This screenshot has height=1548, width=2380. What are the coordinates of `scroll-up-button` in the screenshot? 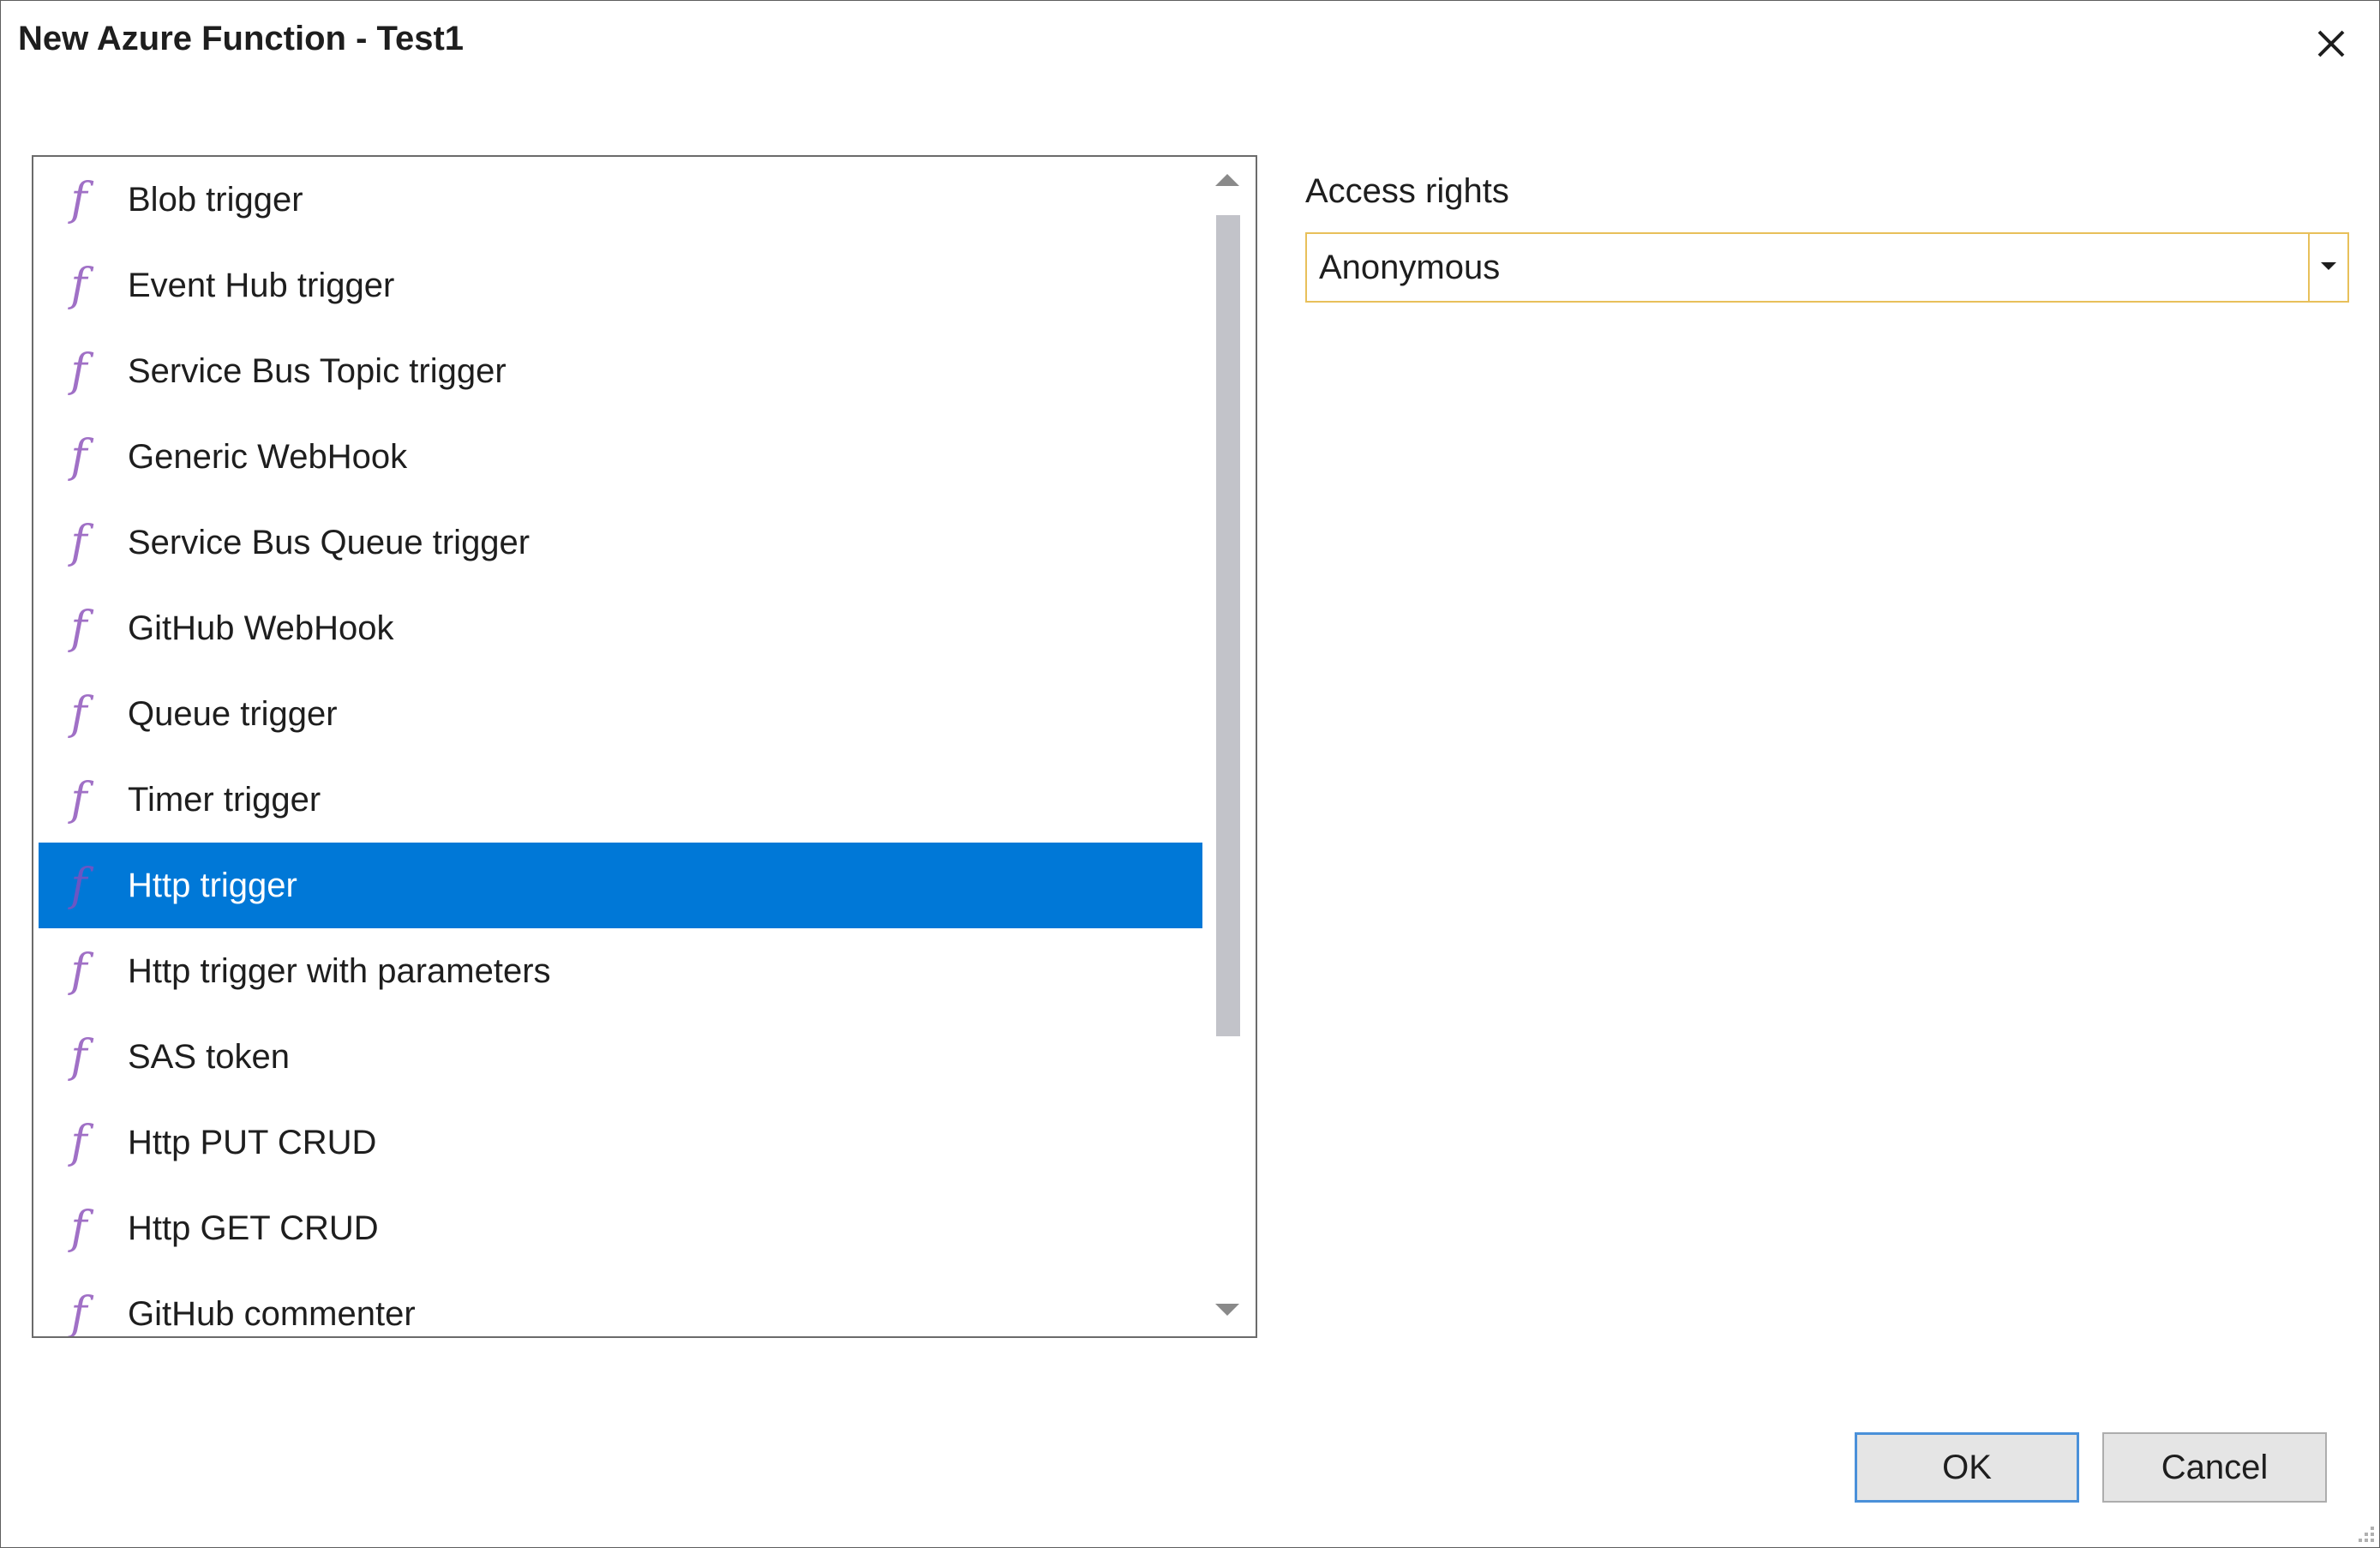 It's located at (1227, 181).